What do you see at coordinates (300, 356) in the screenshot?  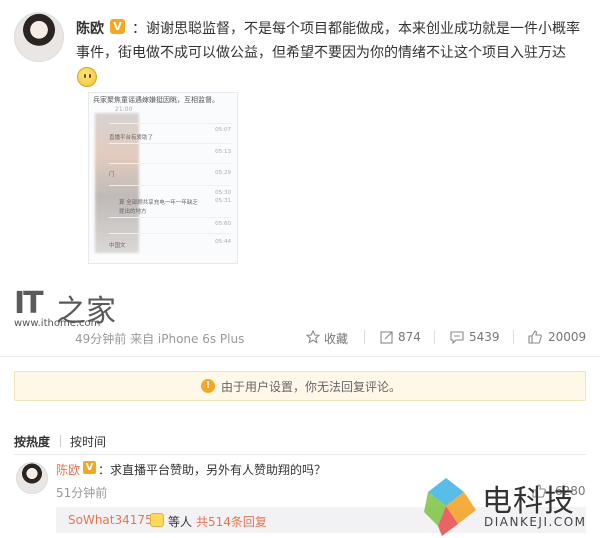 I see `section-divider` at bounding box center [300, 356].